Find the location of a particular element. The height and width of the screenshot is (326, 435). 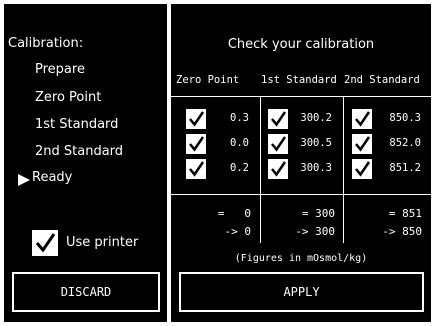

2nd-standard-reading-2: 852.0 is located at coordinates (405, 143).